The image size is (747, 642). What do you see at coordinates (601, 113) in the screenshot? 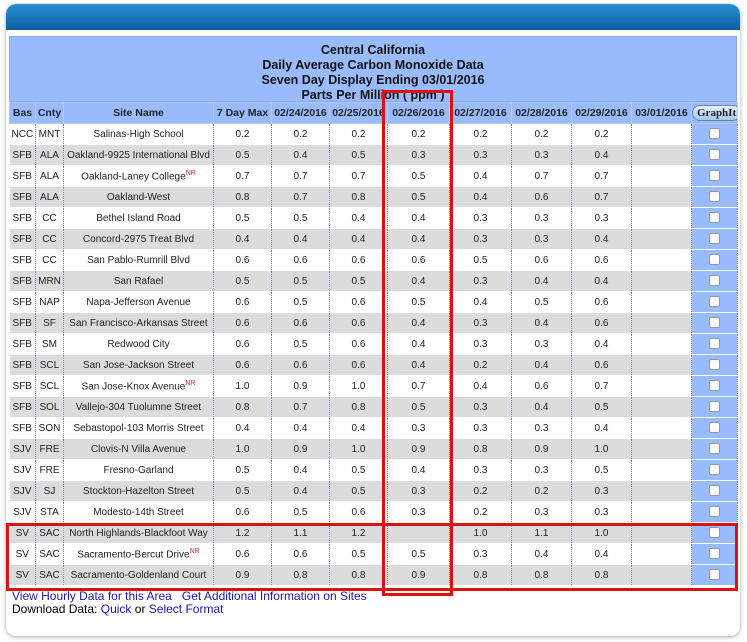
I see `col-header-date: 02/29/2016` at bounding box center [601, 113].